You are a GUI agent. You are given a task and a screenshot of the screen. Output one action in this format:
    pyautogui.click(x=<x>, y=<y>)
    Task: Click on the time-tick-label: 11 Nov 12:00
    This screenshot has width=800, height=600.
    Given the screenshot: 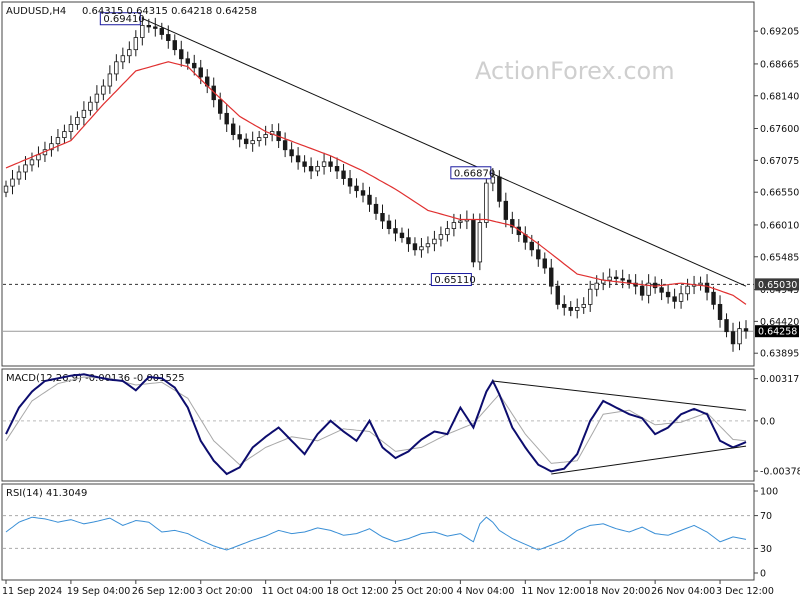 What is the action you would take?
    pyautogui.click(x=553, y=591)
    